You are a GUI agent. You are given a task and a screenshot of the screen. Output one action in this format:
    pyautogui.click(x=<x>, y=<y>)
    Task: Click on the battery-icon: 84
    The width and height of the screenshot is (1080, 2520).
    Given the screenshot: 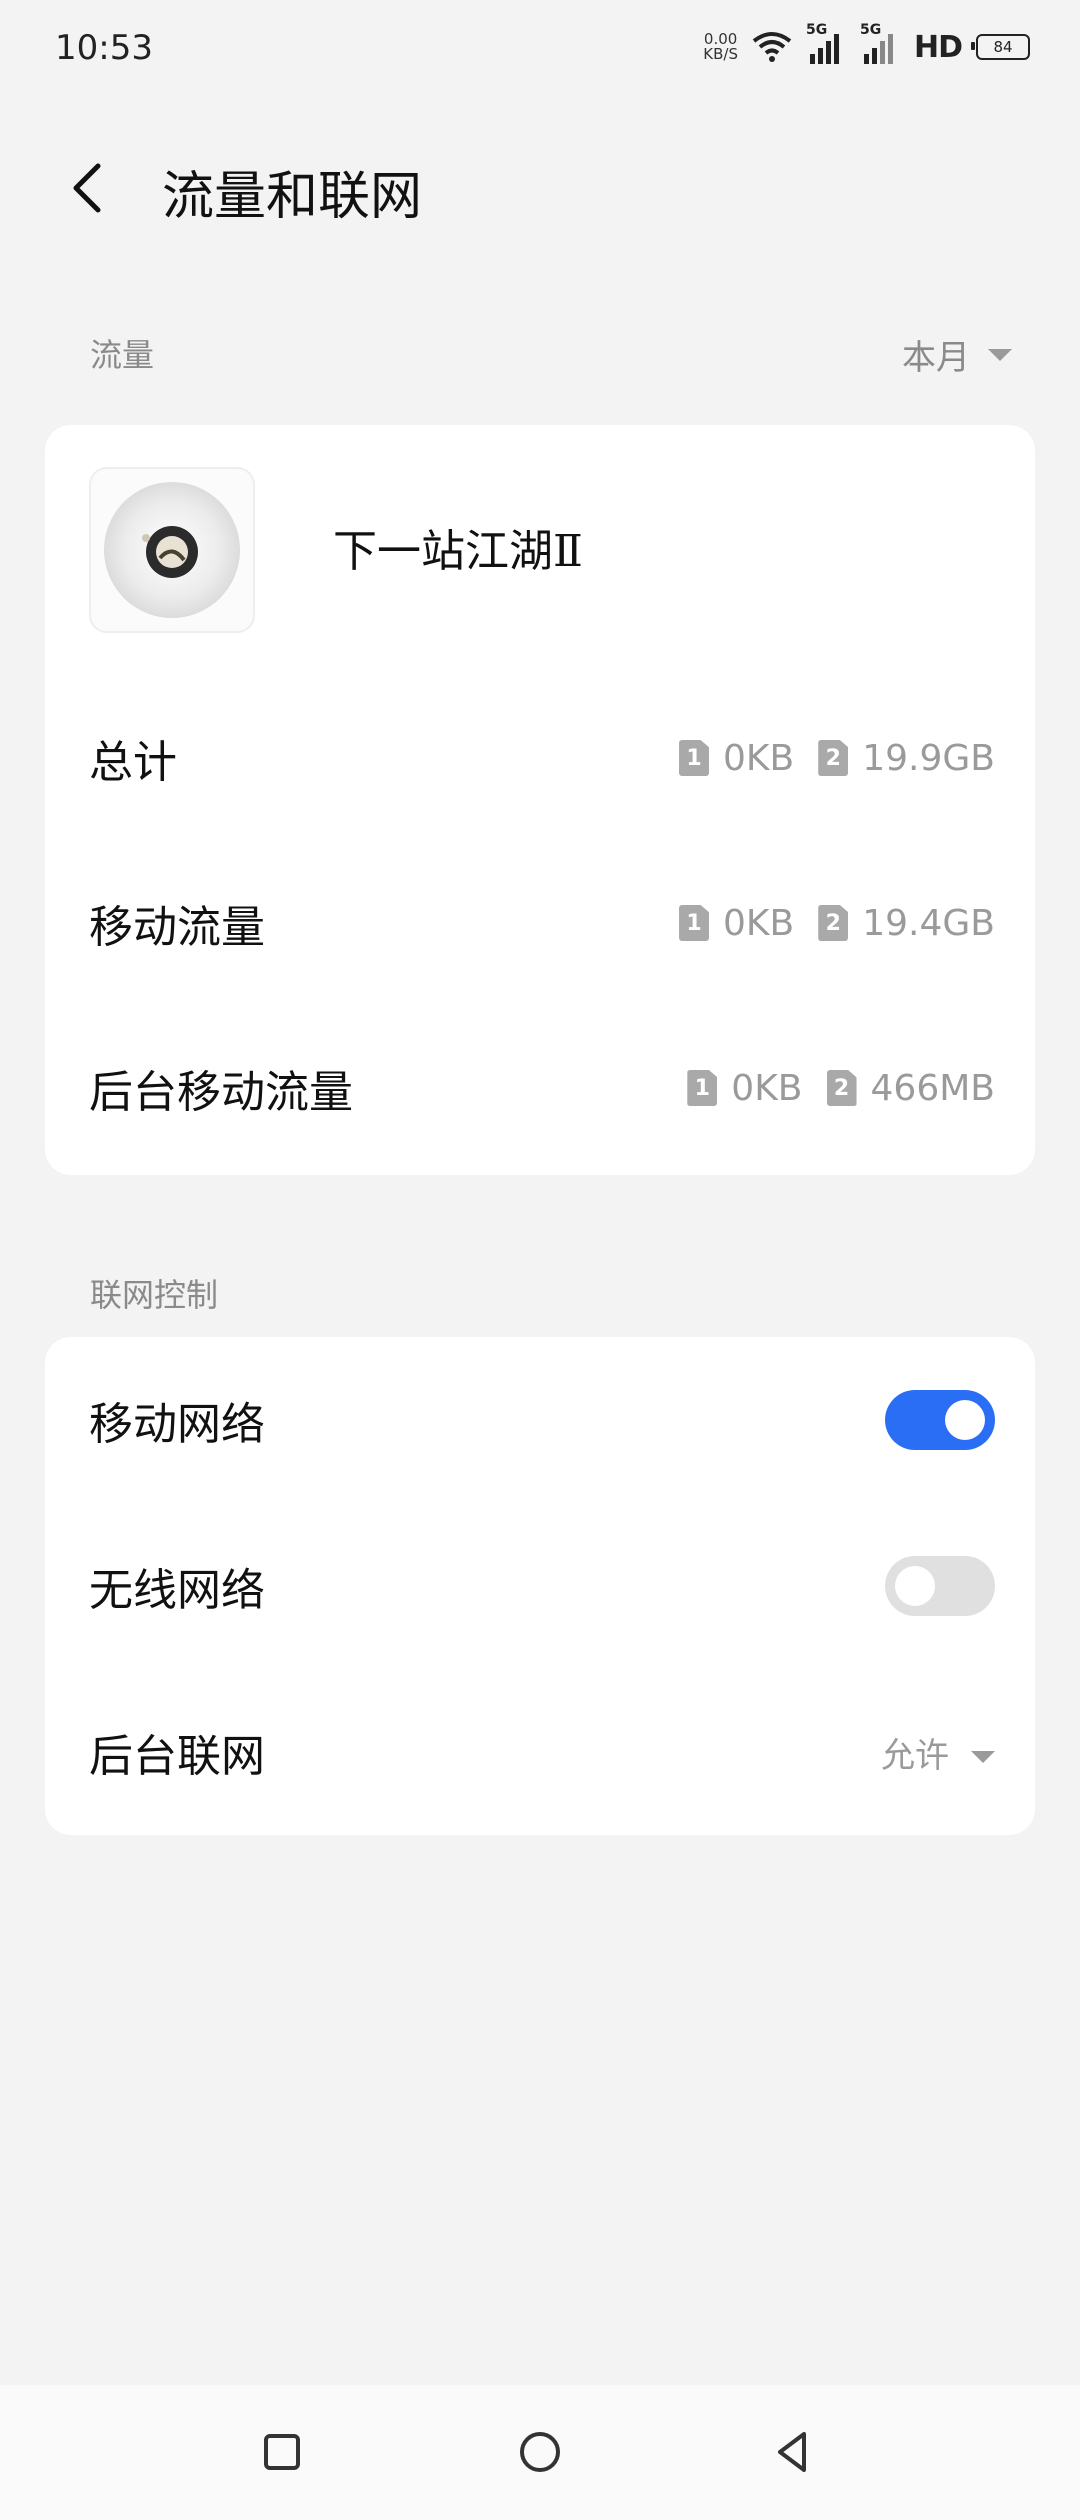 What is the action you would take?
    pyautogui.click(x=1000, y=47)
    